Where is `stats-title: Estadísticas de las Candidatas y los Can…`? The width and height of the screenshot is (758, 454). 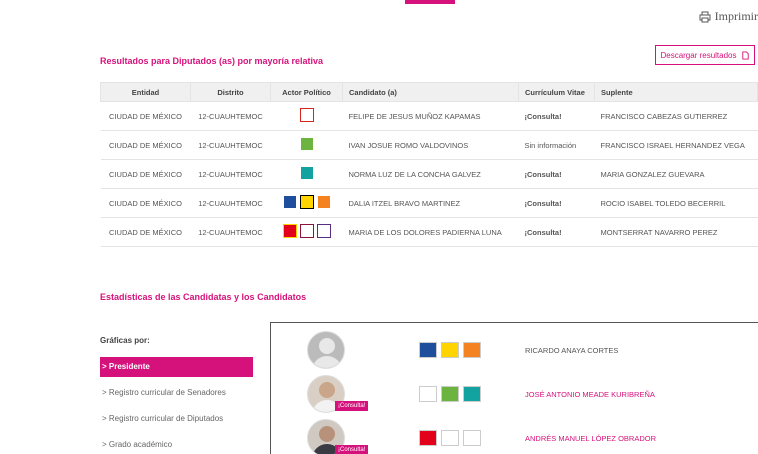
stats-title: Estadísticas de las Candidatas y los Can… is located at coordinates (203, 297).